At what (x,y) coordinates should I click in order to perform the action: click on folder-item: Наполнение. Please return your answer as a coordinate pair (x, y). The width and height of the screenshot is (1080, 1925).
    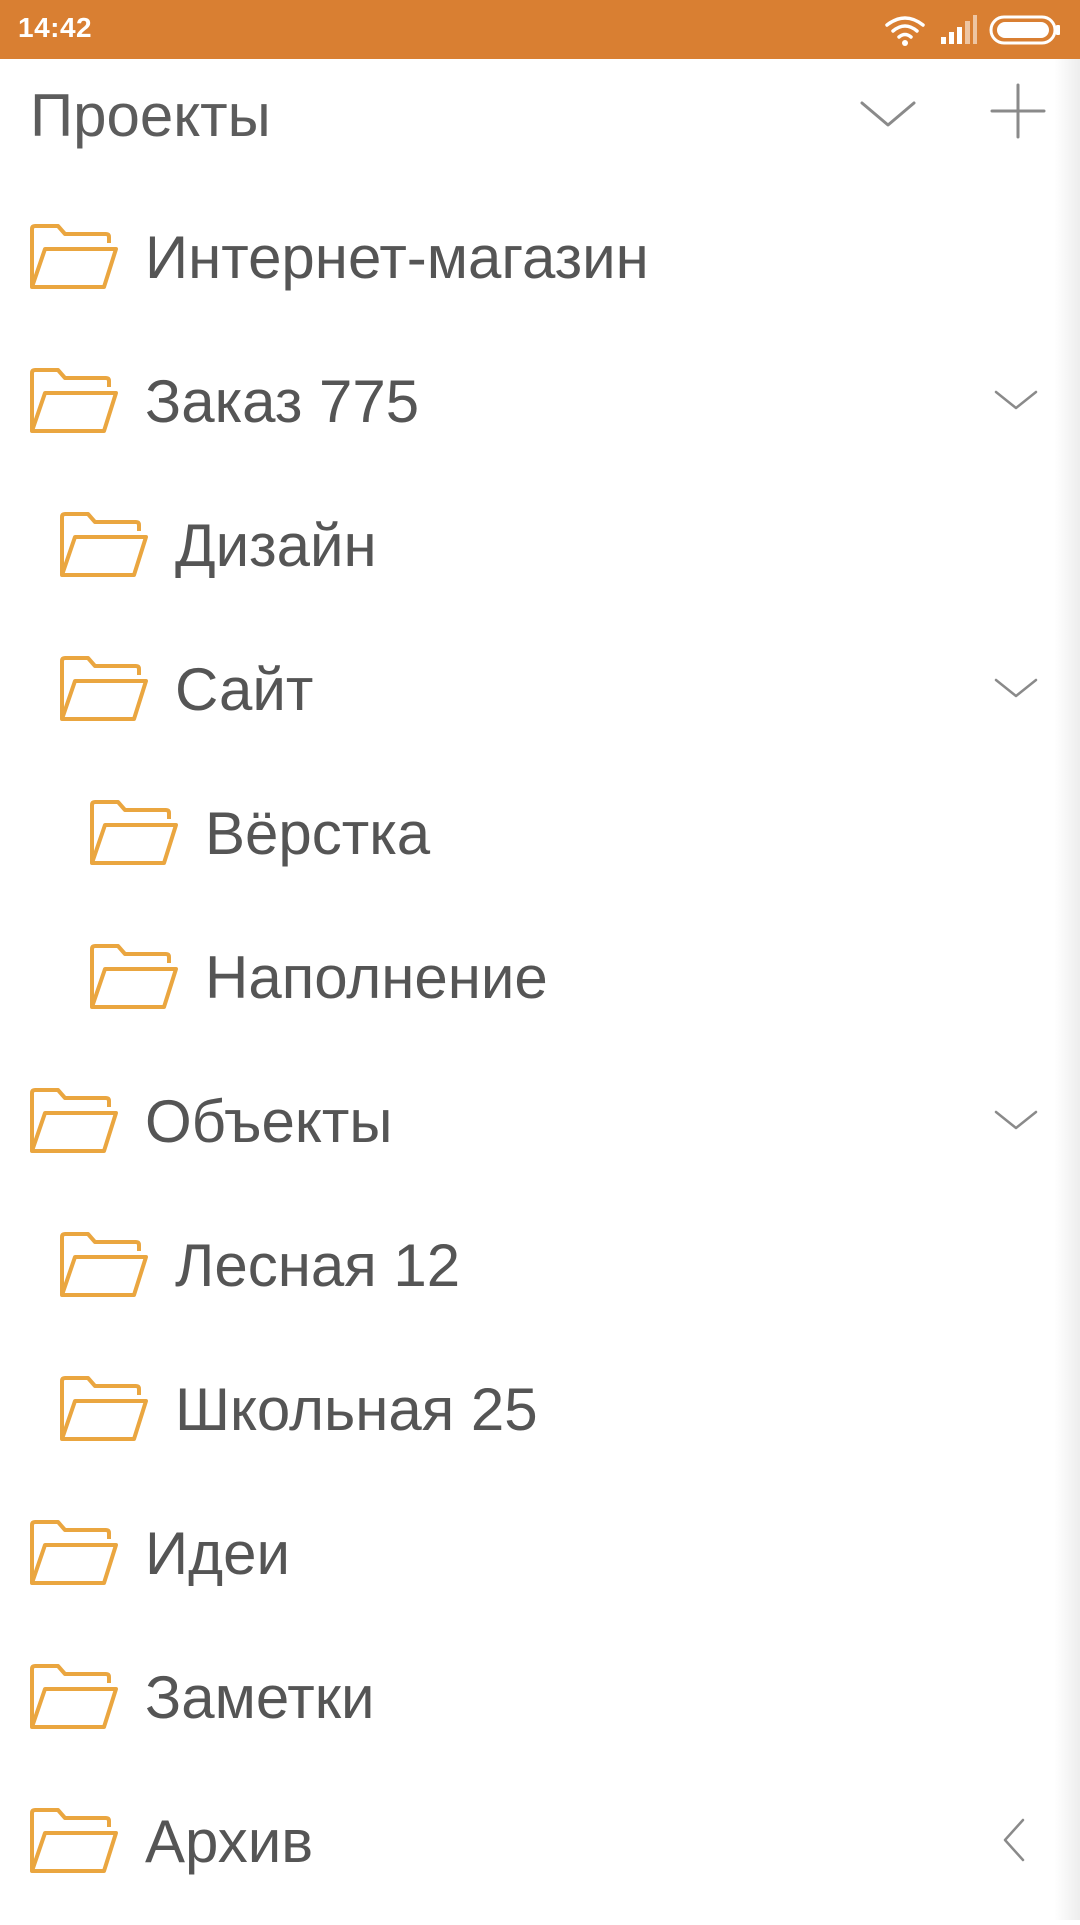
    Looking at the image, I should click on (540, 989).